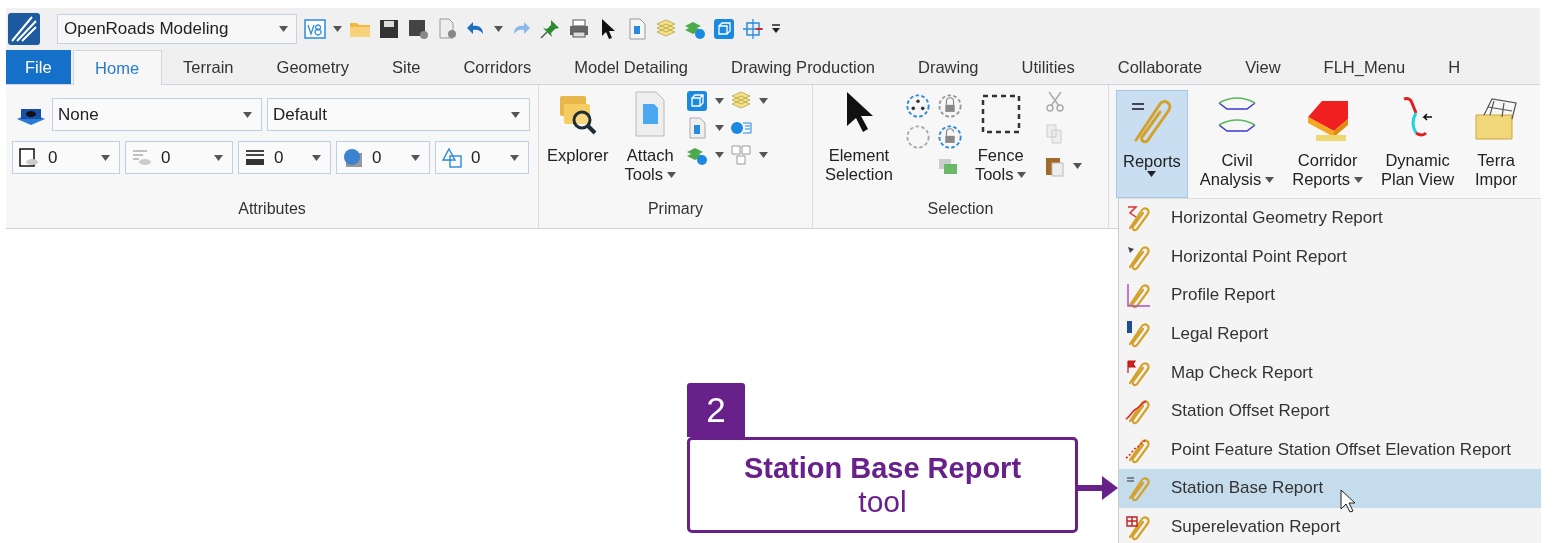  I want to click on menu-item: Horizontal Geometry Report, so click(1330, 218).